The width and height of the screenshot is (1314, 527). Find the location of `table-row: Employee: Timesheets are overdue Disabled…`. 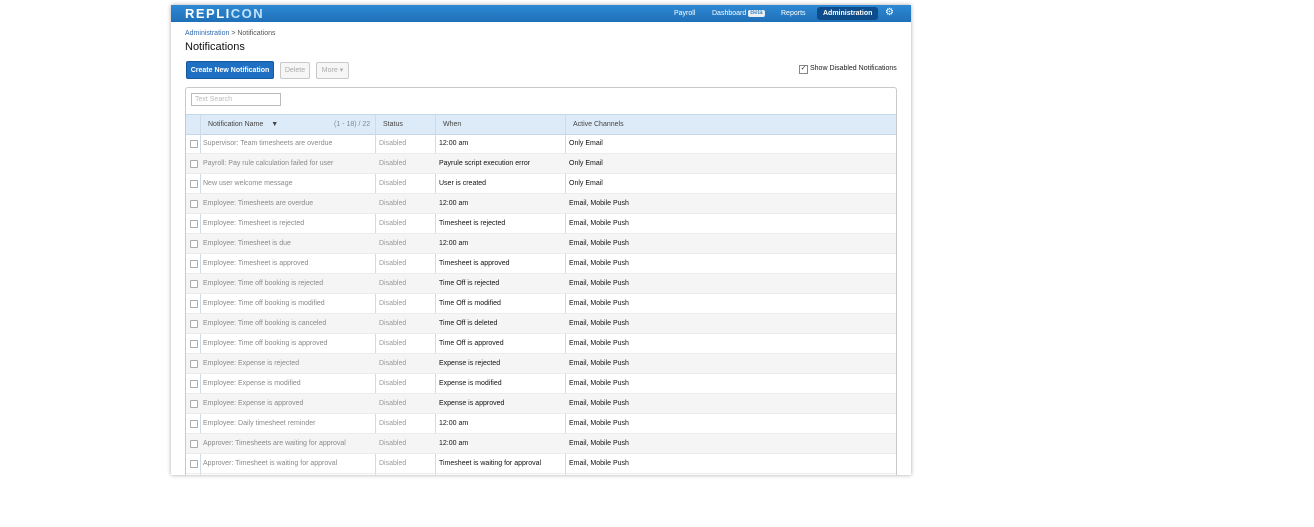

table-row: Employee: Timesheets are overdue Disabled… is located at coordinates (541, 204).